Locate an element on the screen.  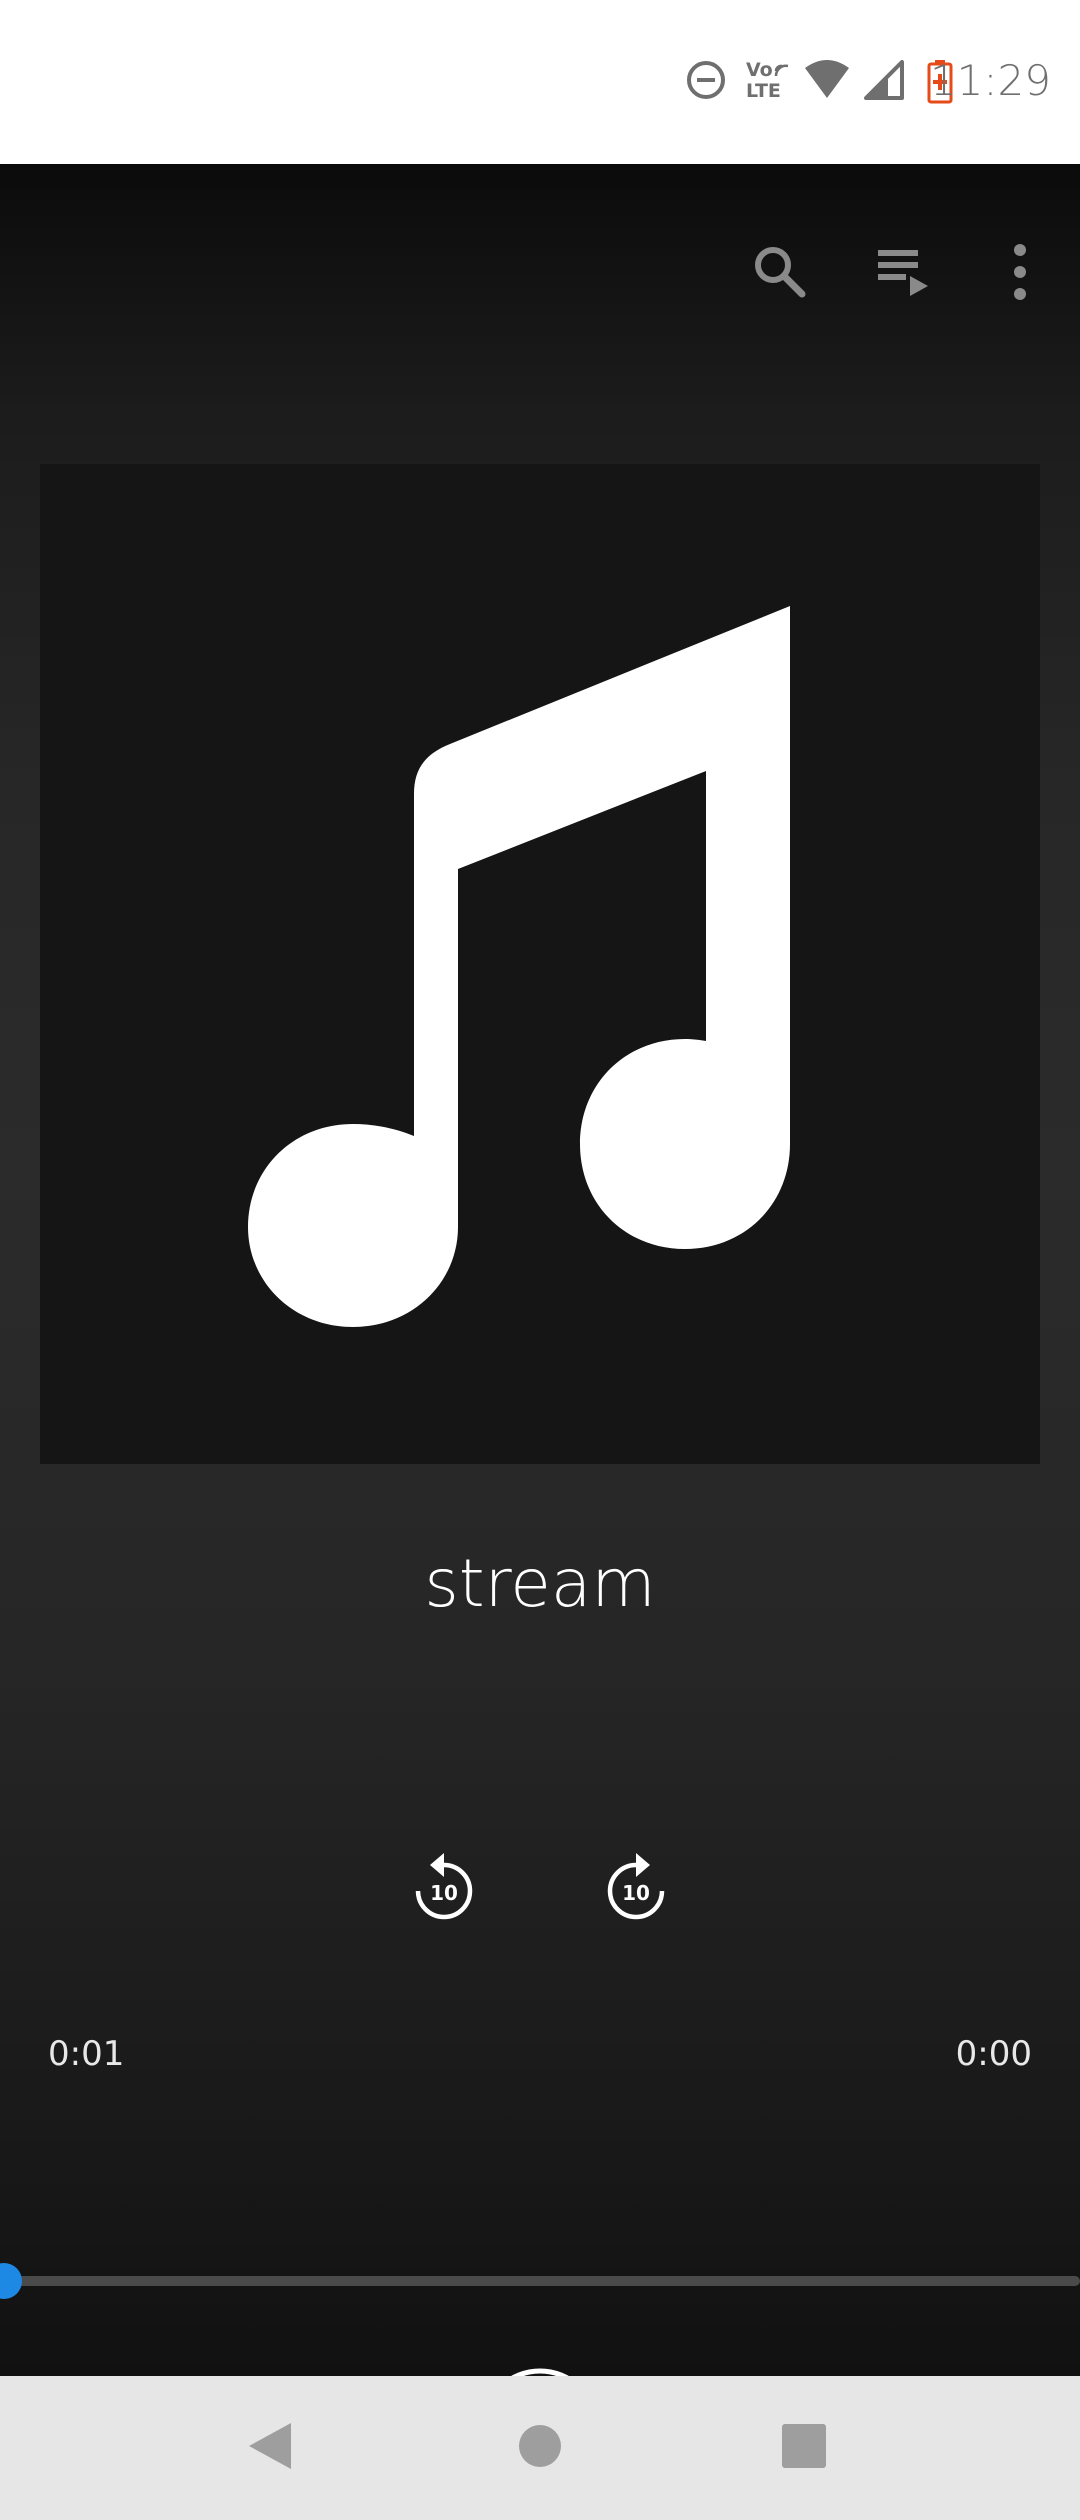
forward-10-button: 10 is located at coordinates (636, 1889).